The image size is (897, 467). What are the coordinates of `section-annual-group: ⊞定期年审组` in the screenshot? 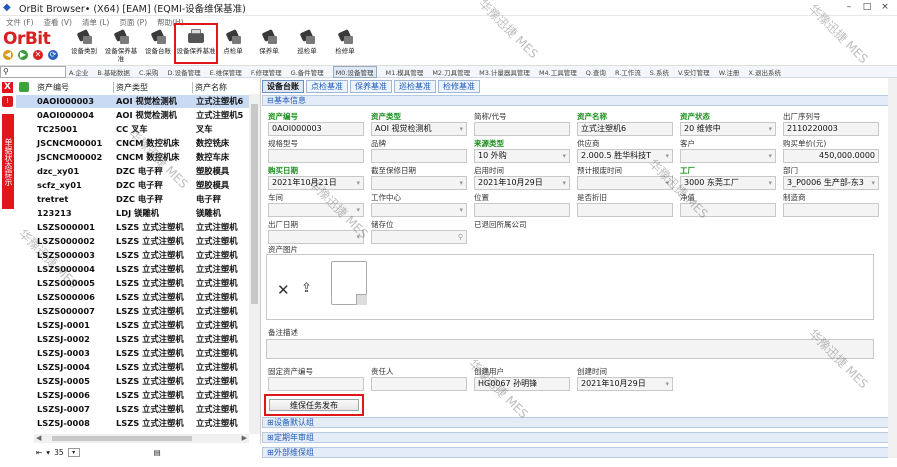 It's located at (579, 437).